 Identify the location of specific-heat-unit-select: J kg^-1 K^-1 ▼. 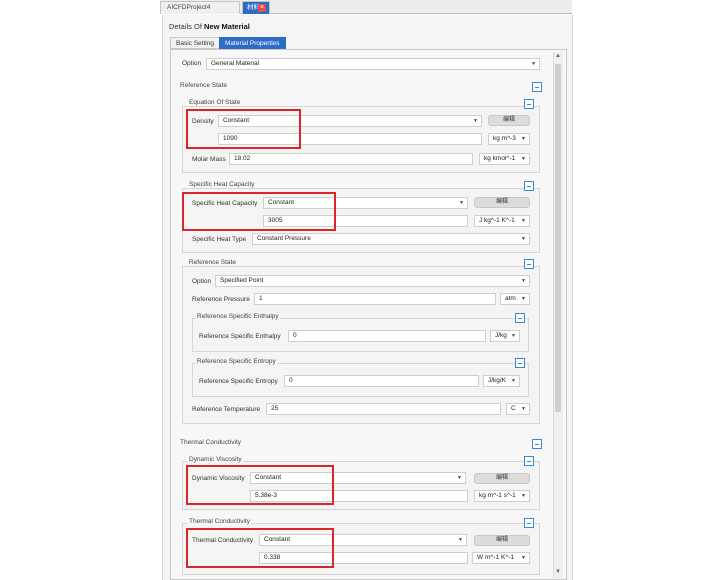
(502, 221).